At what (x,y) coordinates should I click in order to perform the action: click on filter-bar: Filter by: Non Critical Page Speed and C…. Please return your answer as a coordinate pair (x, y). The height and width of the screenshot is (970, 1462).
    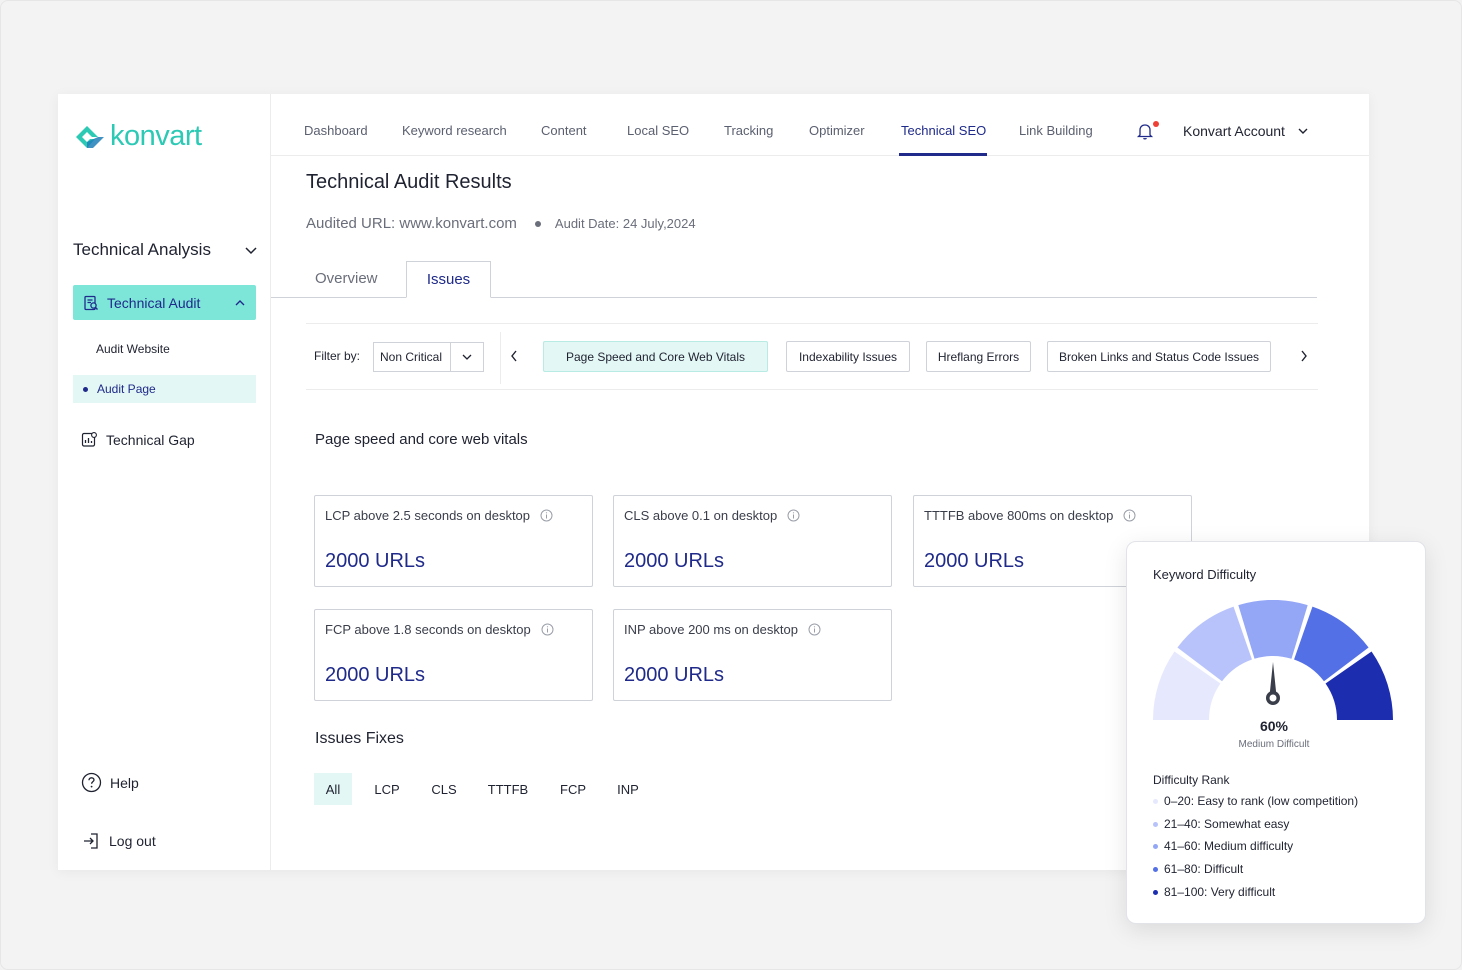
    Looking at the image, I should click on (812, 356).